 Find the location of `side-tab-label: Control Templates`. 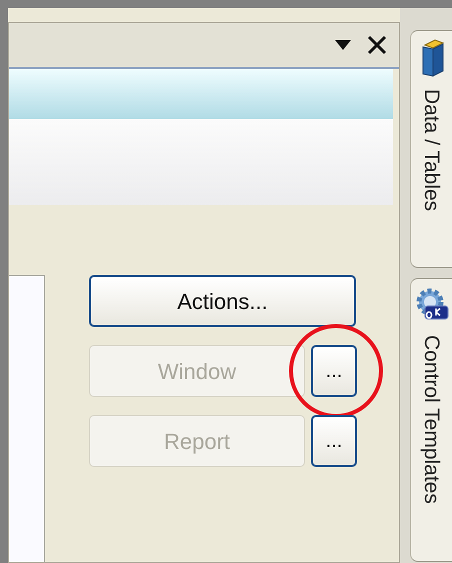

side-tab-label: Control Templates is located at coordinates (431, 419).